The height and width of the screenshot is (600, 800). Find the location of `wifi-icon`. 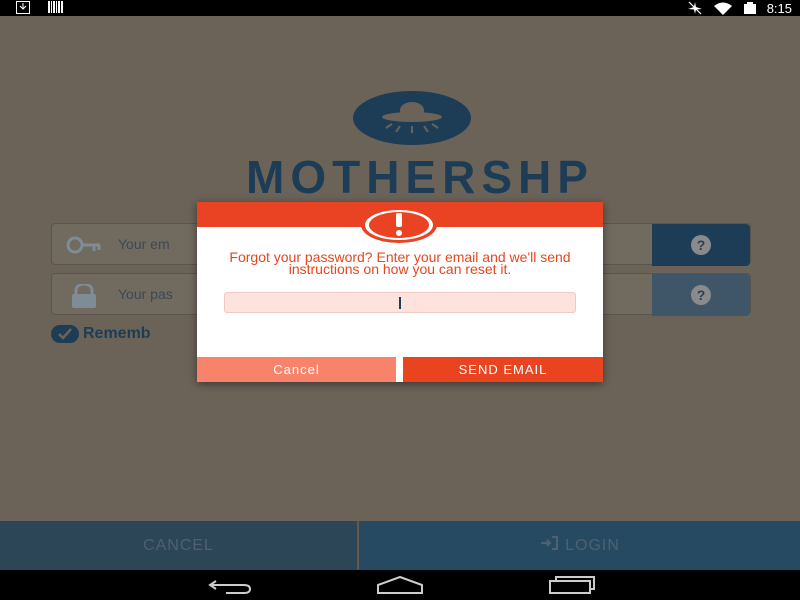

wifi-icon is located at coordinates (723, 8).